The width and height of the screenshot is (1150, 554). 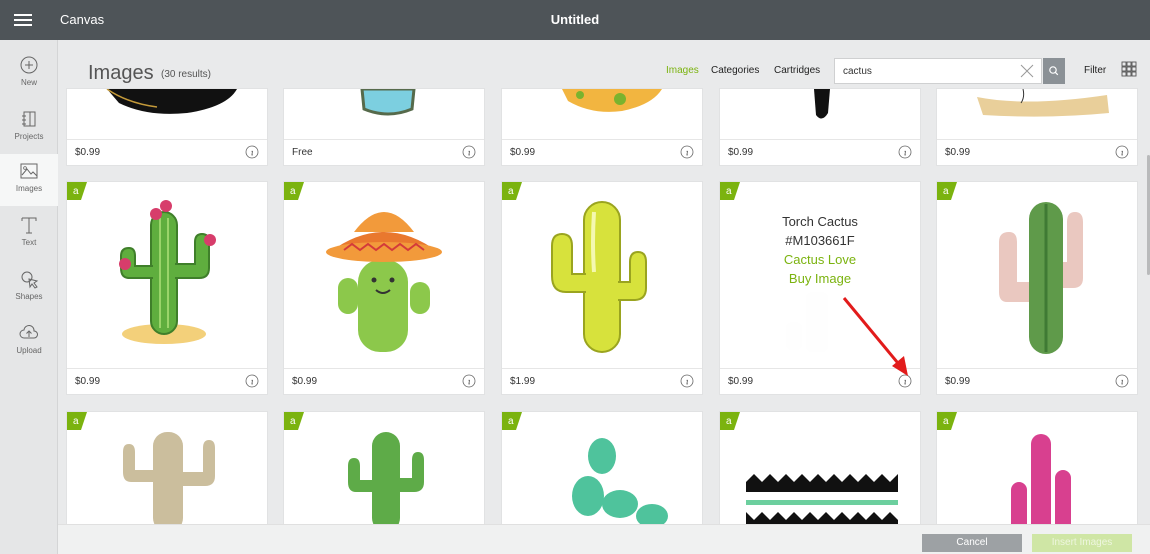 What do you see at coordinates (29, 242) in the screenshot?
I see `sidebar-item-label: Text` at bounding box center [29, 242].